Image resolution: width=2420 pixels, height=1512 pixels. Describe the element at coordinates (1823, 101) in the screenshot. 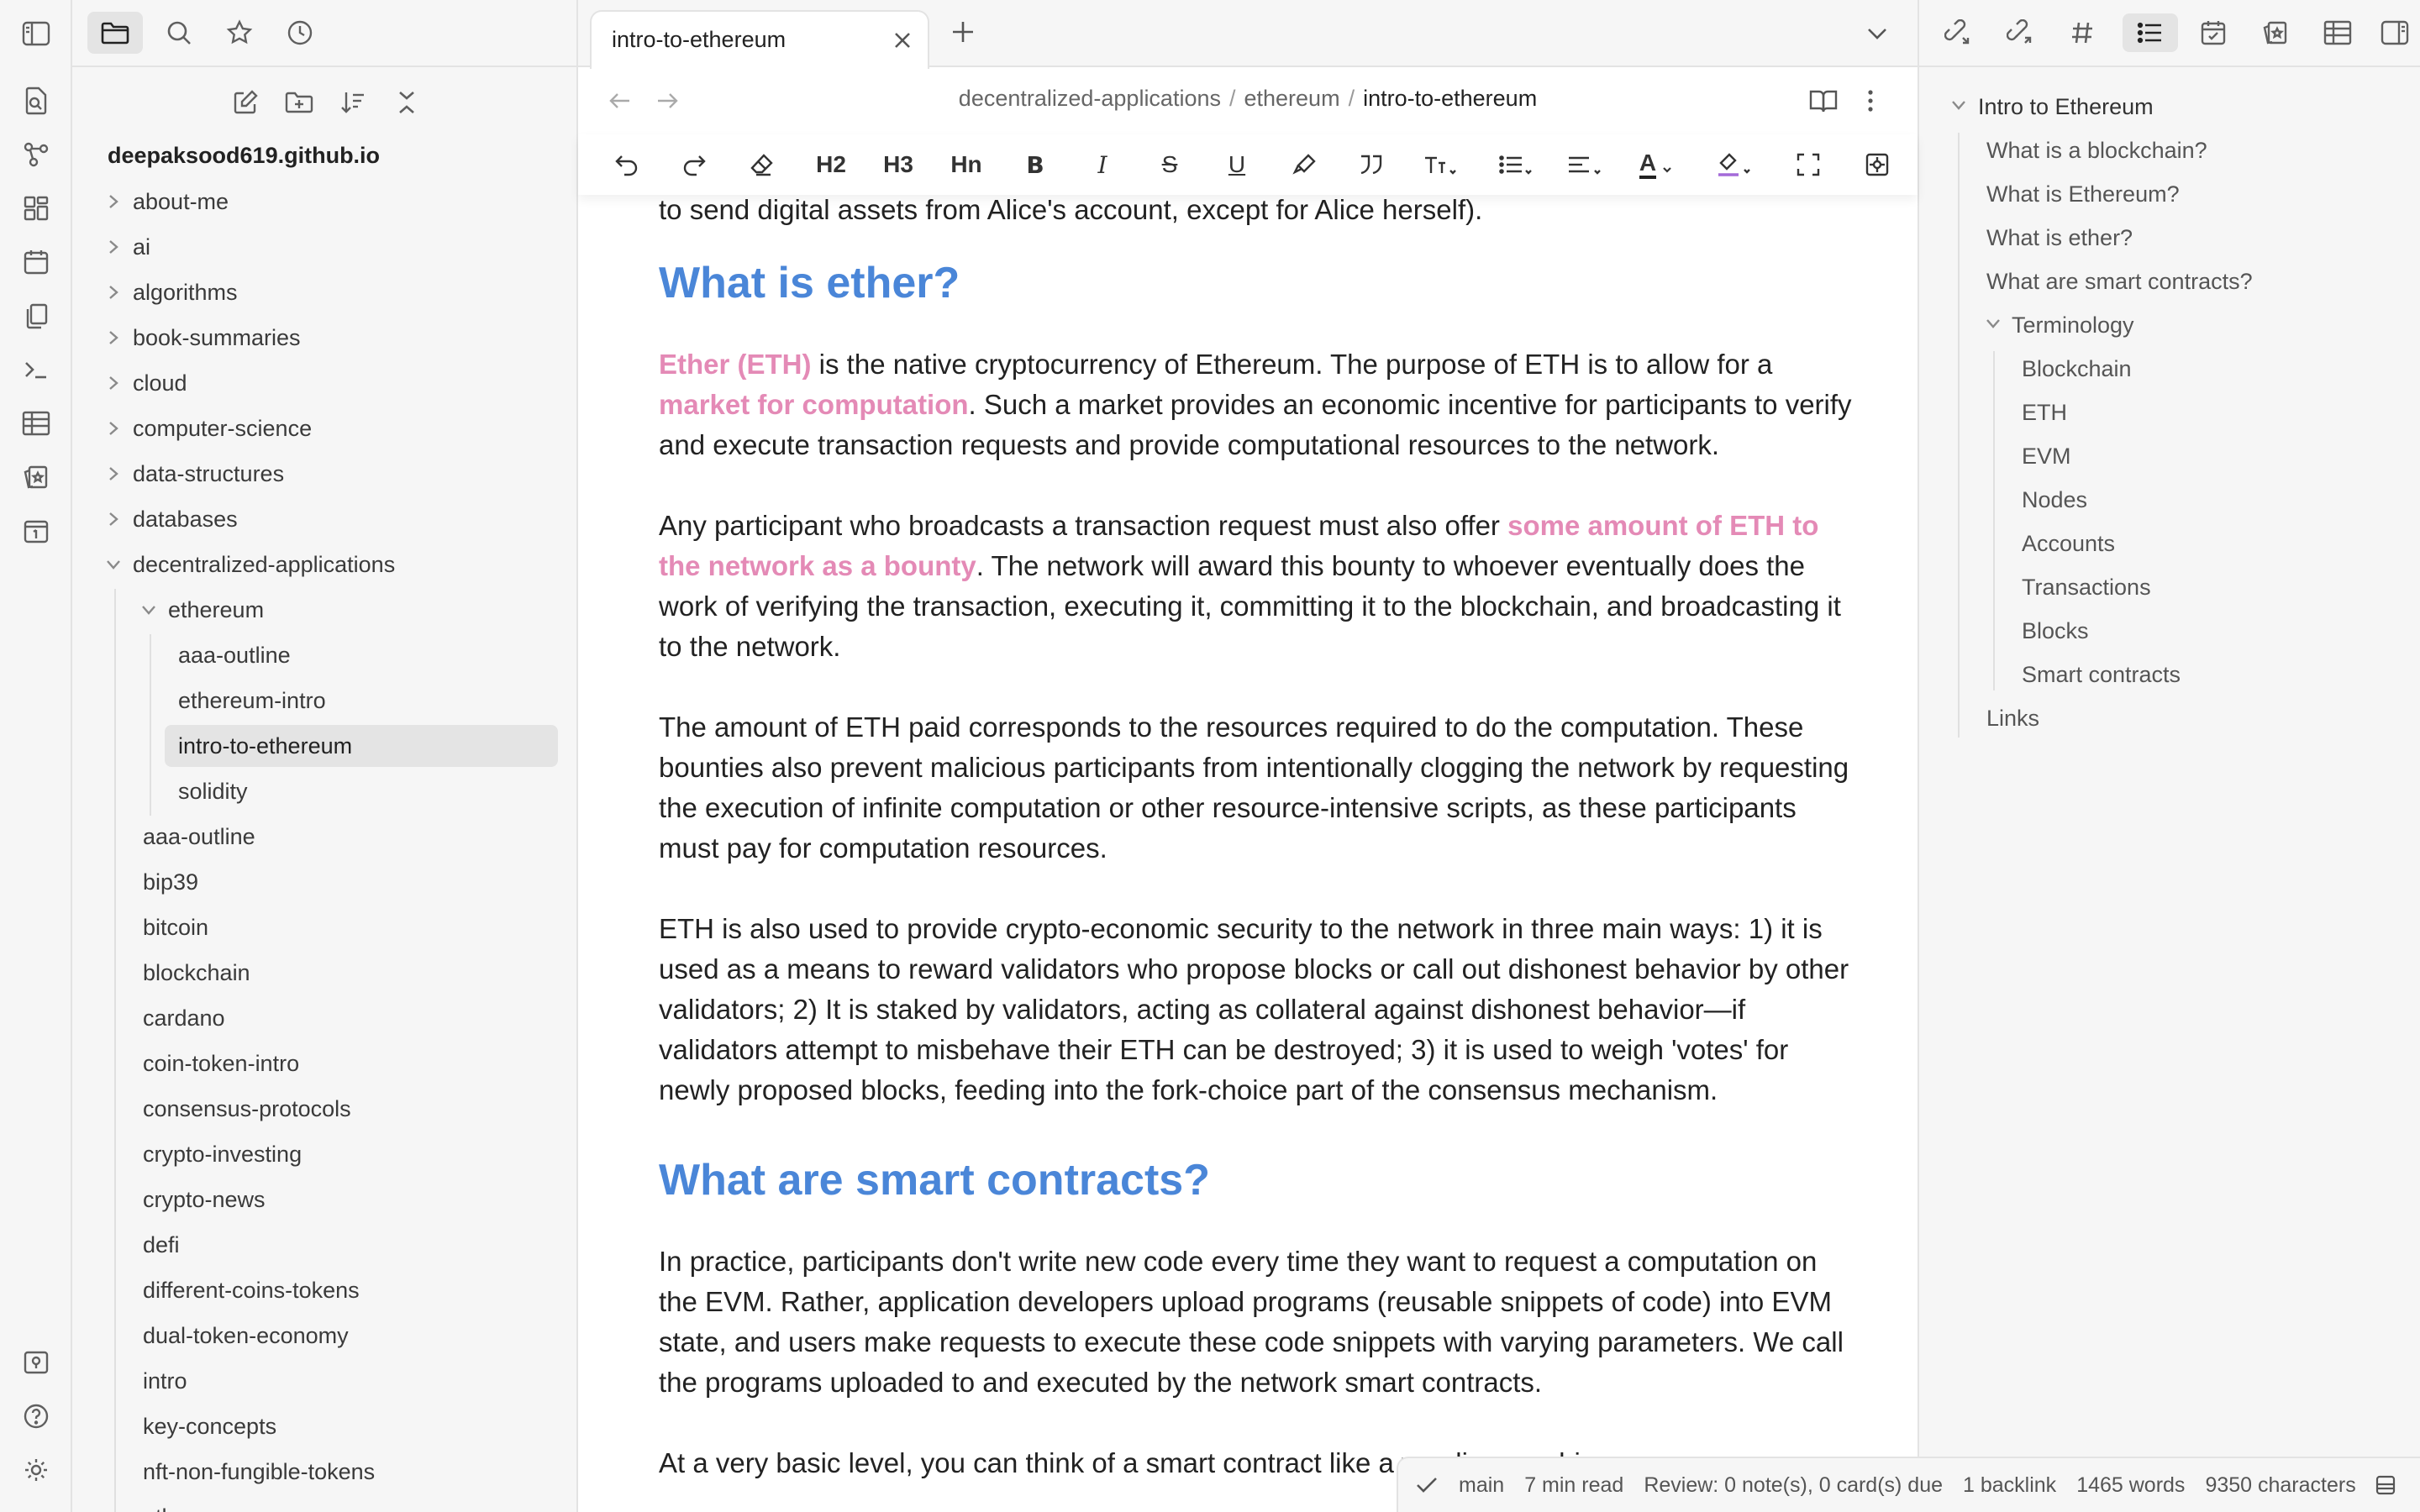

I see `reading-view-book-icon` at that location.